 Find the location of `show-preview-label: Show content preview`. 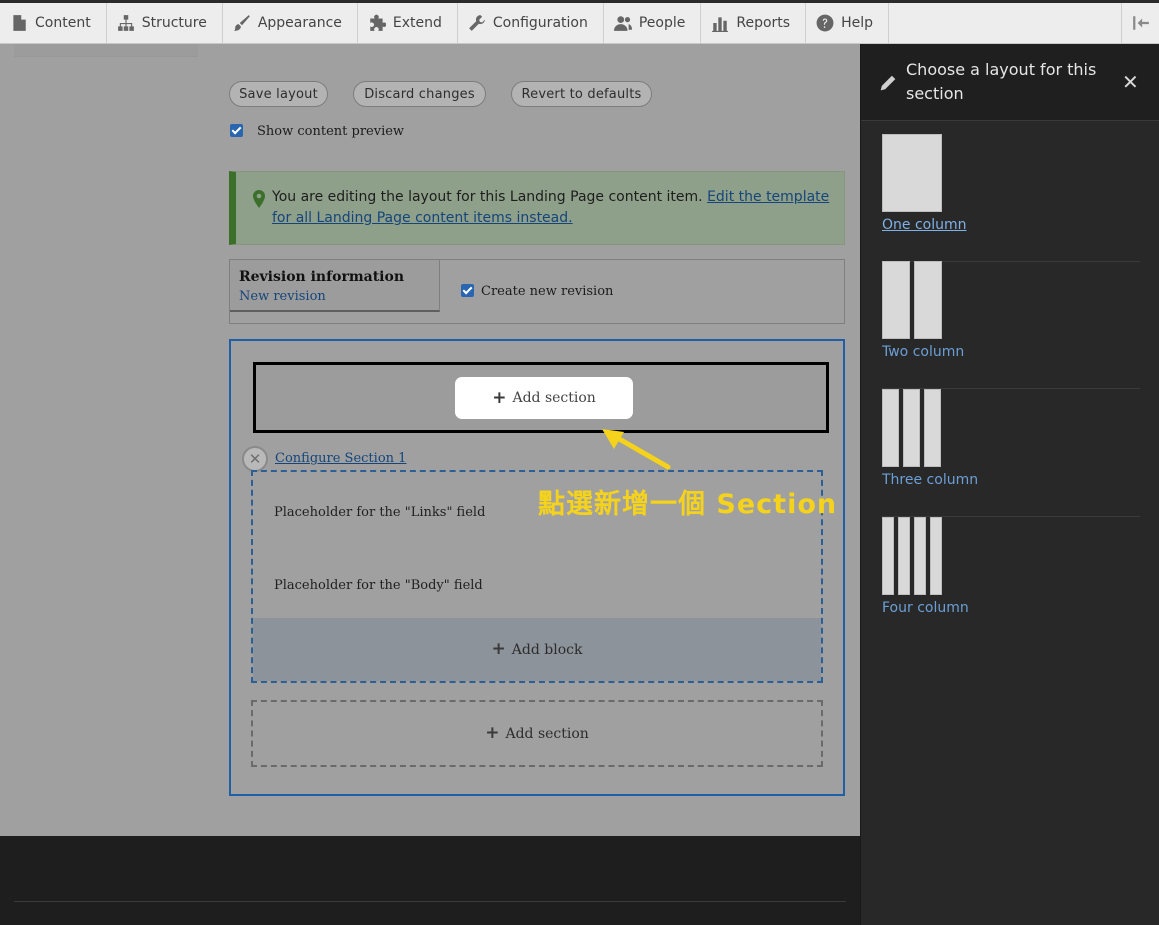

show-preview-label: Show content preview is located at coordinates (331, 131).